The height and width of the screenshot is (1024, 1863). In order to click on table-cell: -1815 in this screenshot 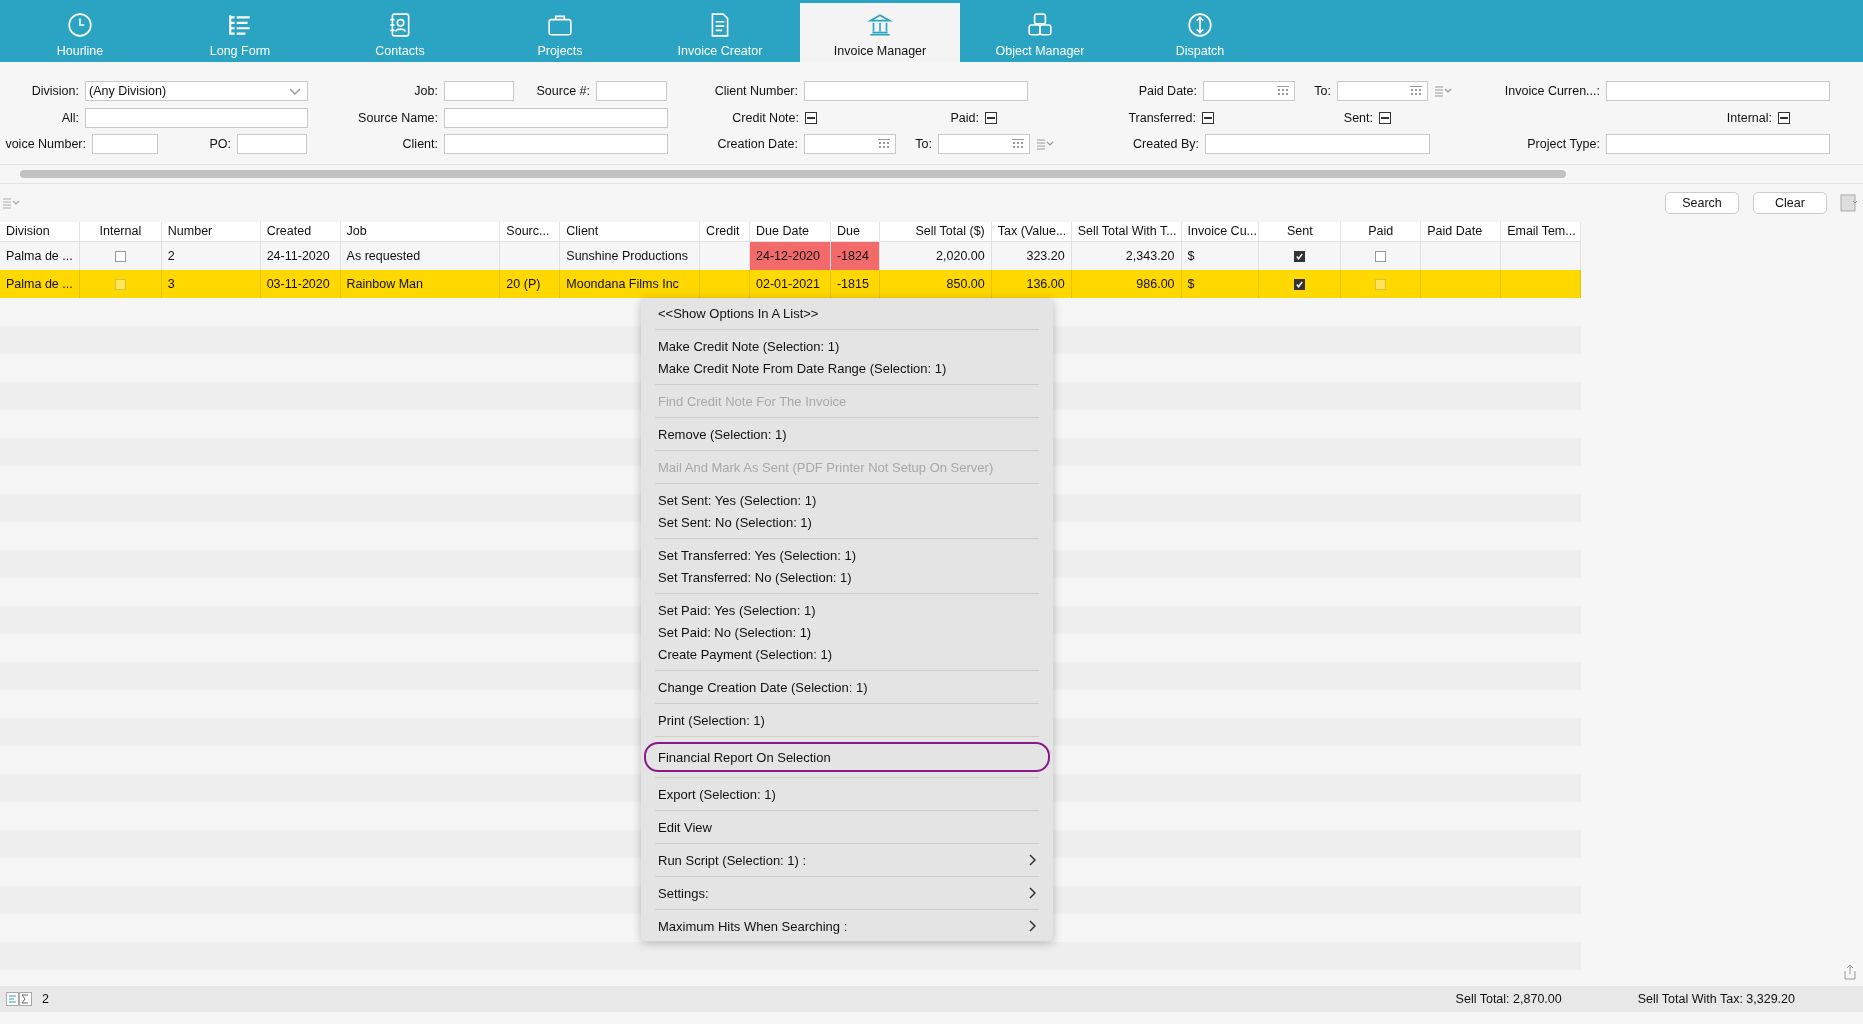, I will do `click(852, 284)`.